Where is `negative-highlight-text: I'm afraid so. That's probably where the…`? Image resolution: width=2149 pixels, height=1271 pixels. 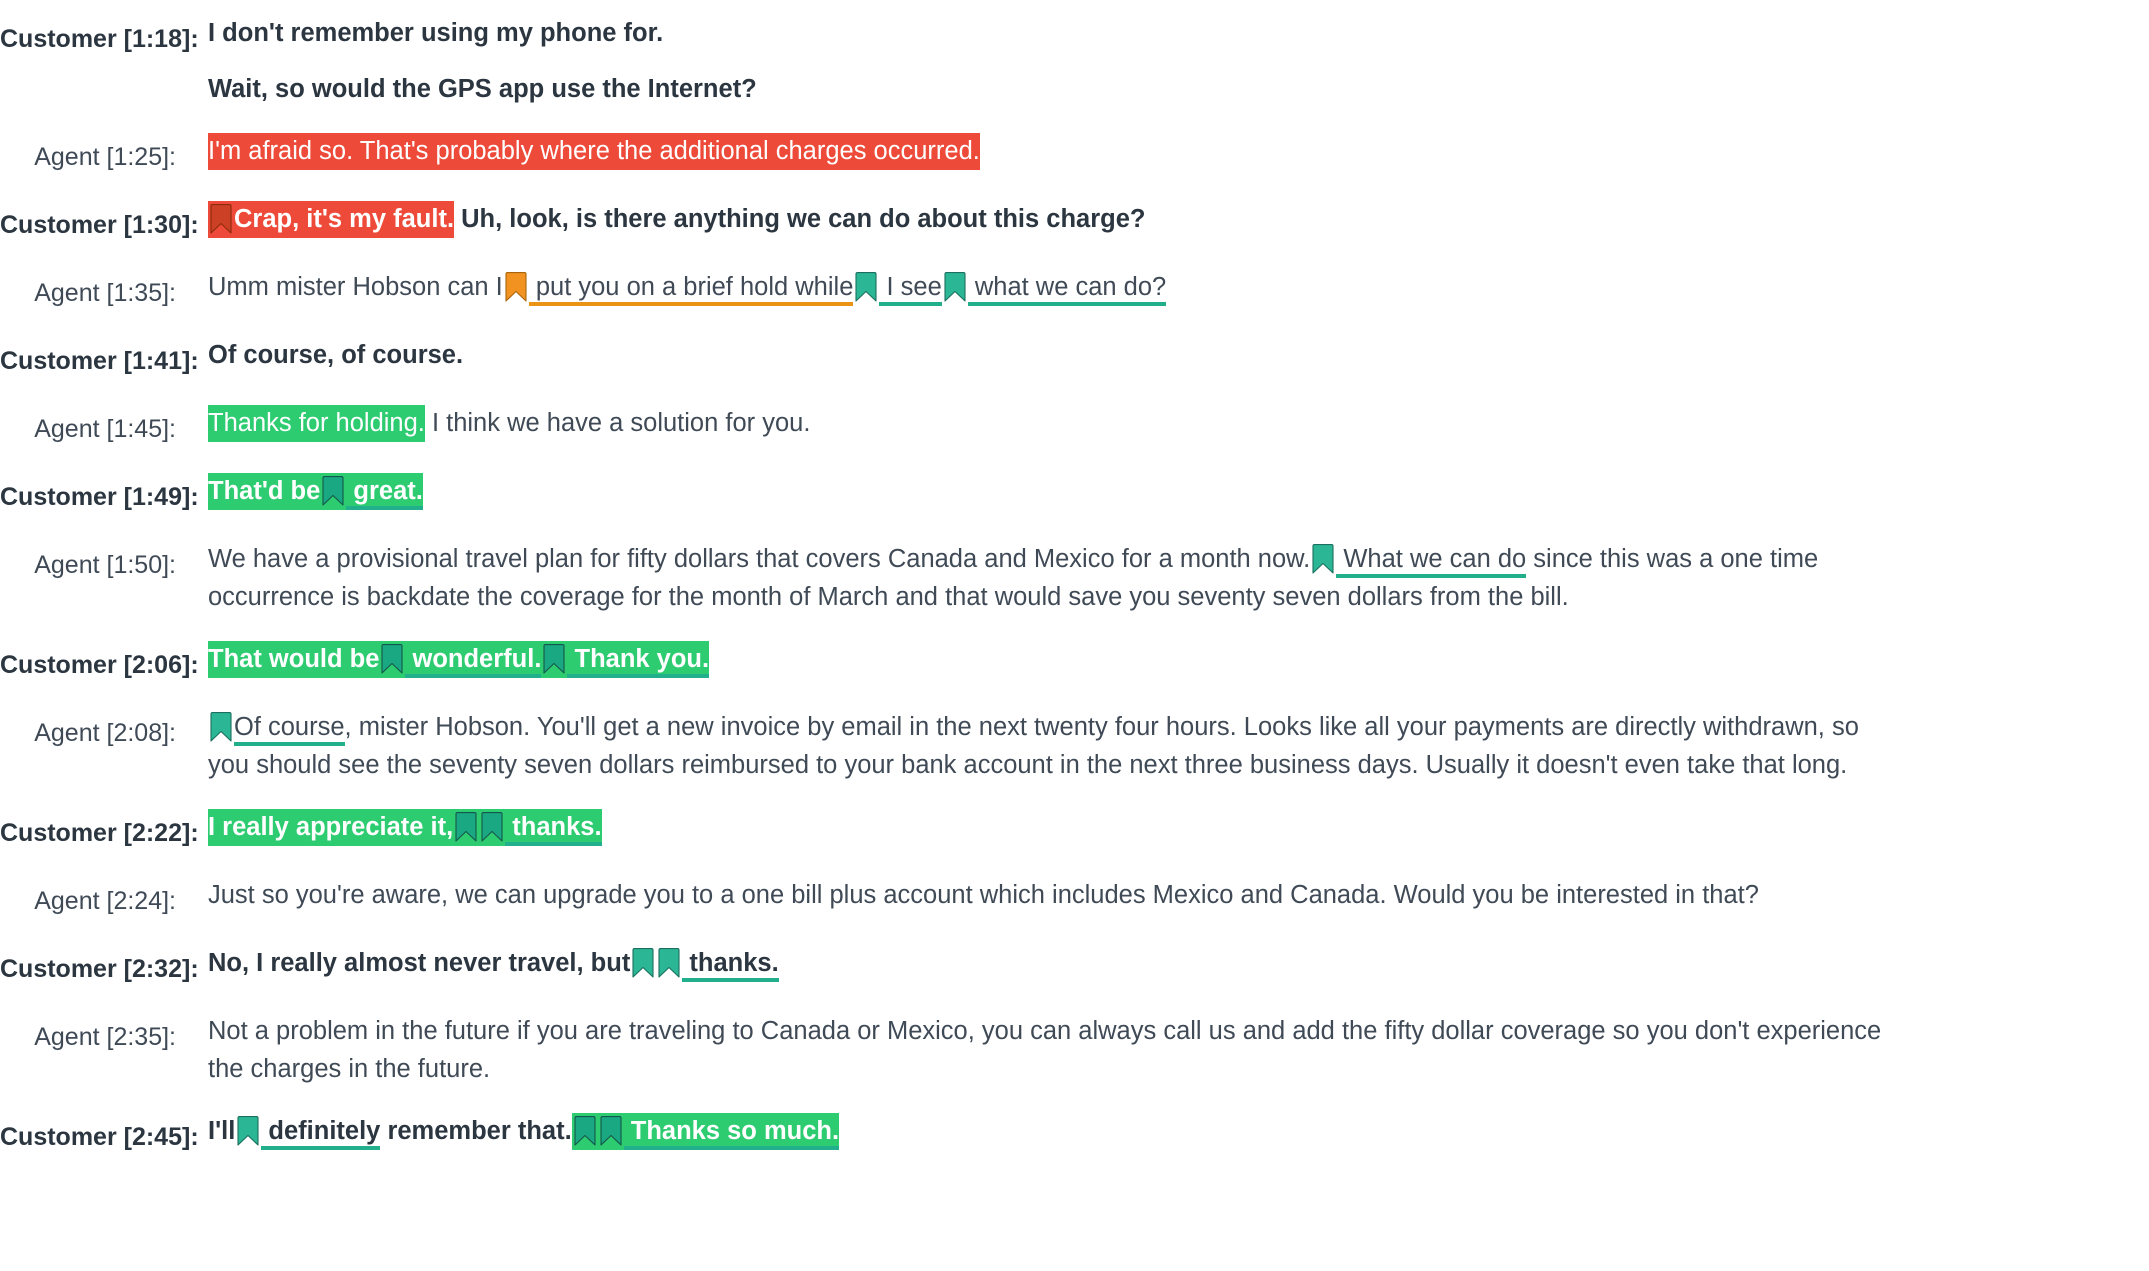
negative-highlight-text: I'm afraid so. That's probably where the… is located at coordinates (594, 151).